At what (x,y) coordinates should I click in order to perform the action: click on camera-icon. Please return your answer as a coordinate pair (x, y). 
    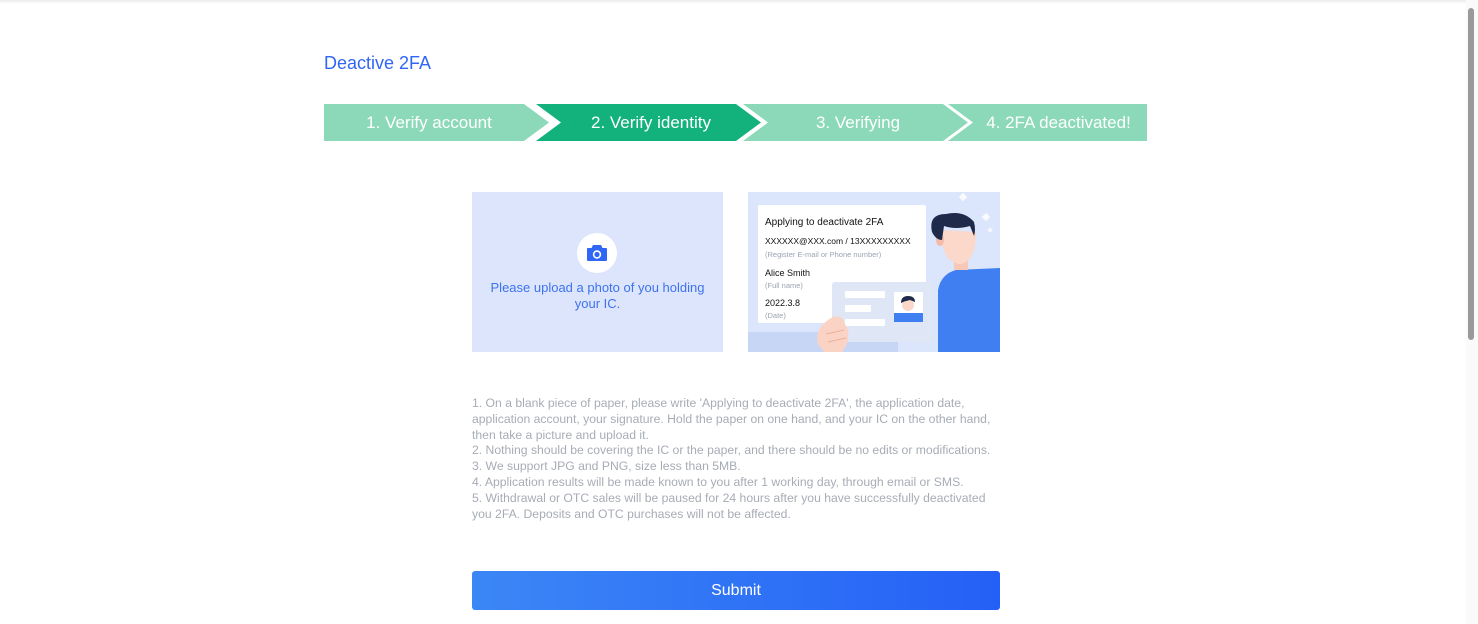
    Looking at the image, I should click on (597, 253).